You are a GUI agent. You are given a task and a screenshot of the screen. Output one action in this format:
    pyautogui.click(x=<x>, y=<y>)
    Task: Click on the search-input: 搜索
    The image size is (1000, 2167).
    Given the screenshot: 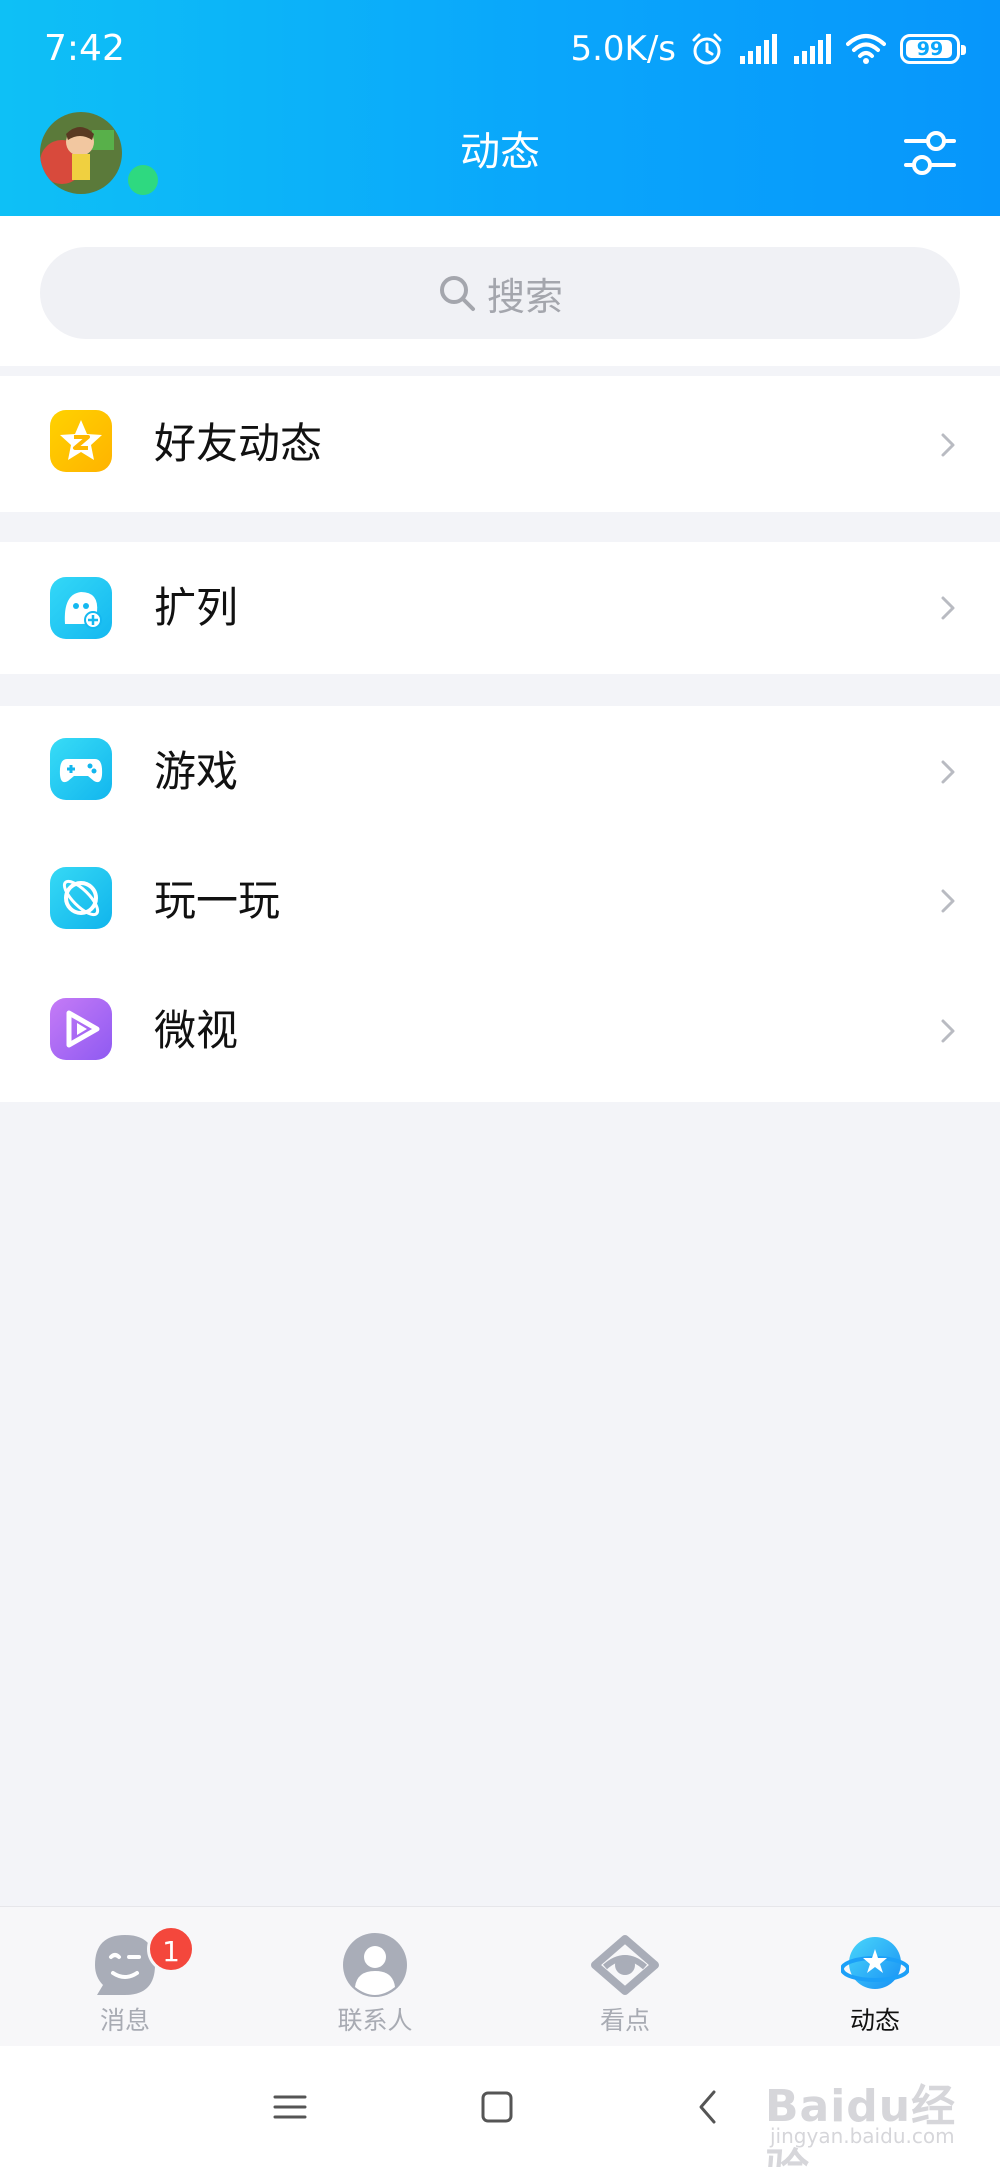 What is the action you would take?
    pyautogui.click(x=500, y=293)
    